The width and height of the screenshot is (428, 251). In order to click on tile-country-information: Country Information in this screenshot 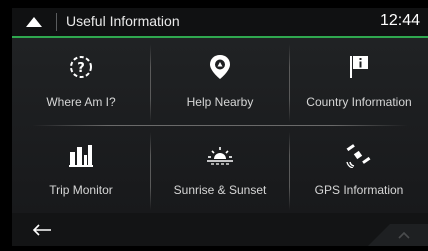, I will do `click(359, 81)`.